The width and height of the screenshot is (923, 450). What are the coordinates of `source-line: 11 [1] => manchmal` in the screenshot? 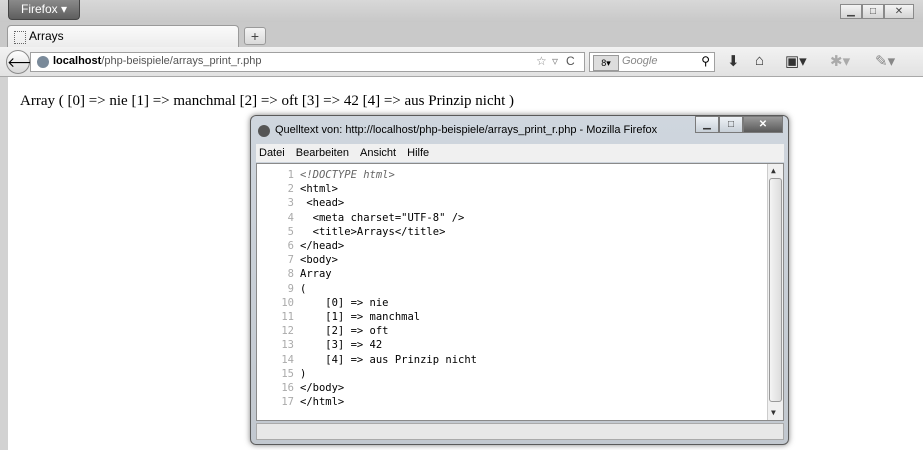 It's located at (338, 317).